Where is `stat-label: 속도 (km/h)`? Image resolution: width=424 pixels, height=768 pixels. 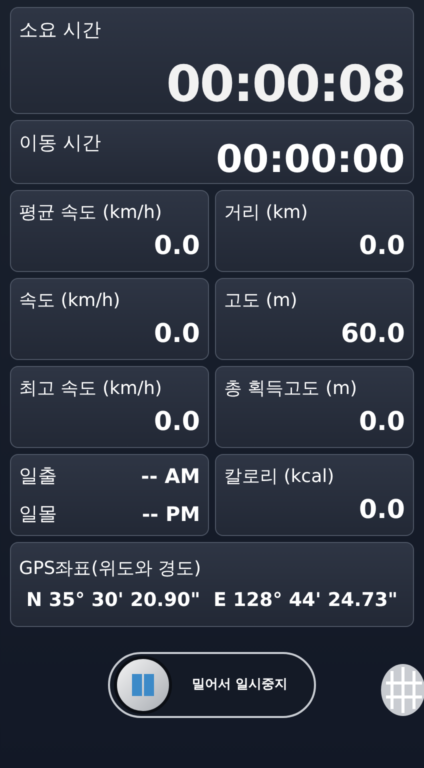
stat-label: 속도 (km/h) is located at coordinates (70, 301).